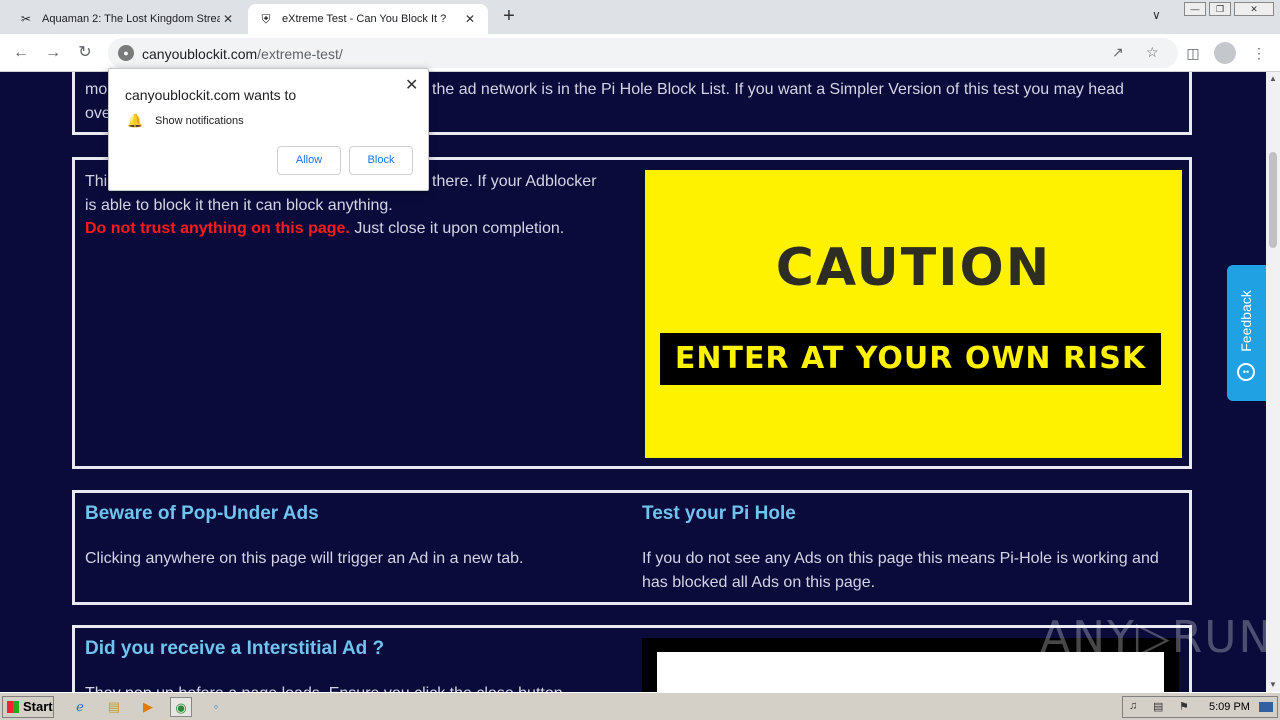  I want to click on tab-extreme-test: ⛨ eXtreme Test - Can You Block It ? ✕, so click(368, 19).